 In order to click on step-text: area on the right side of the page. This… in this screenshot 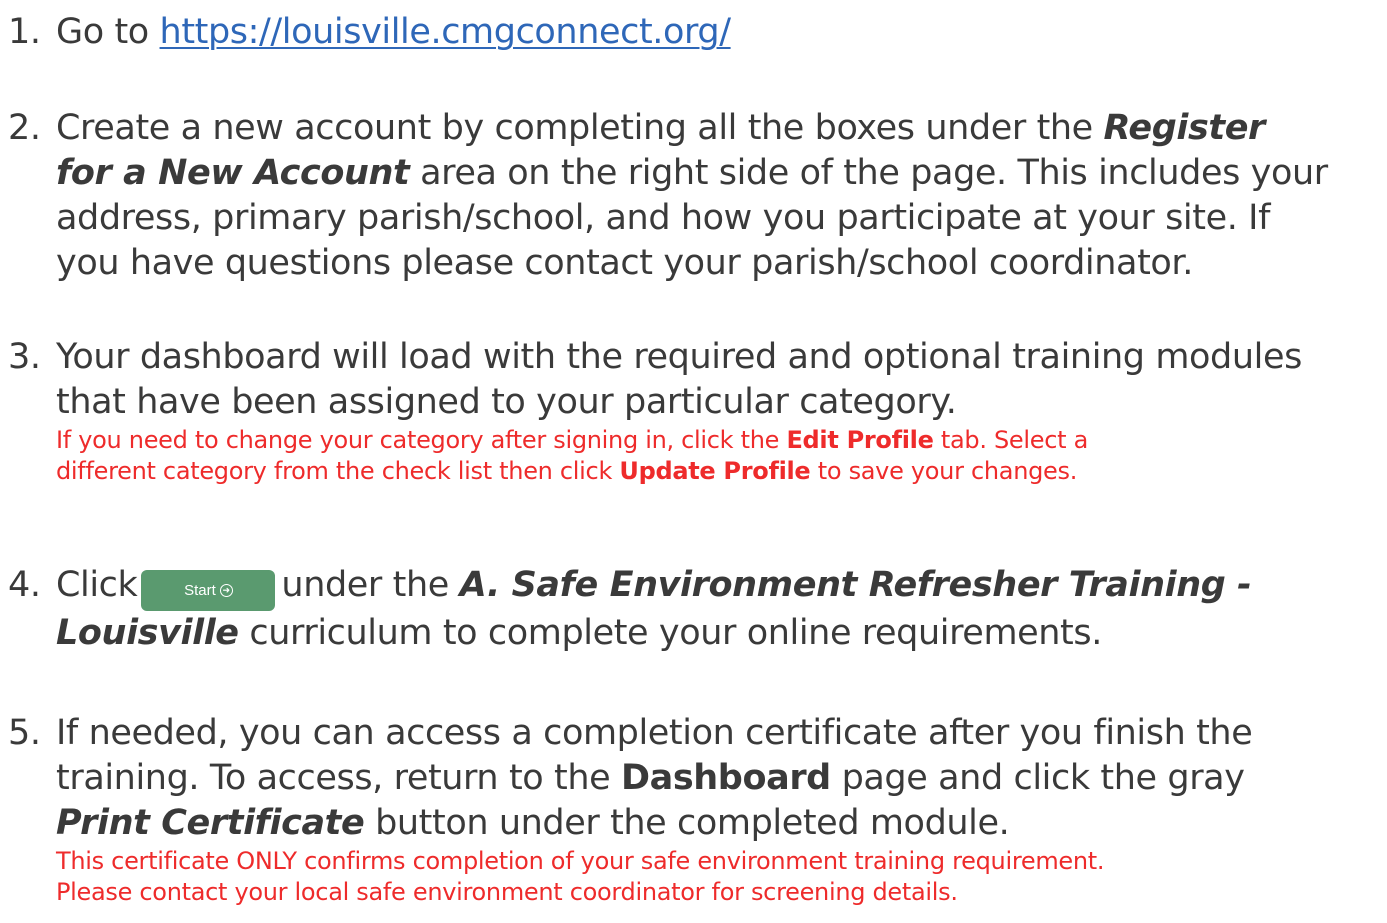, I will do `click(868, 173)`.